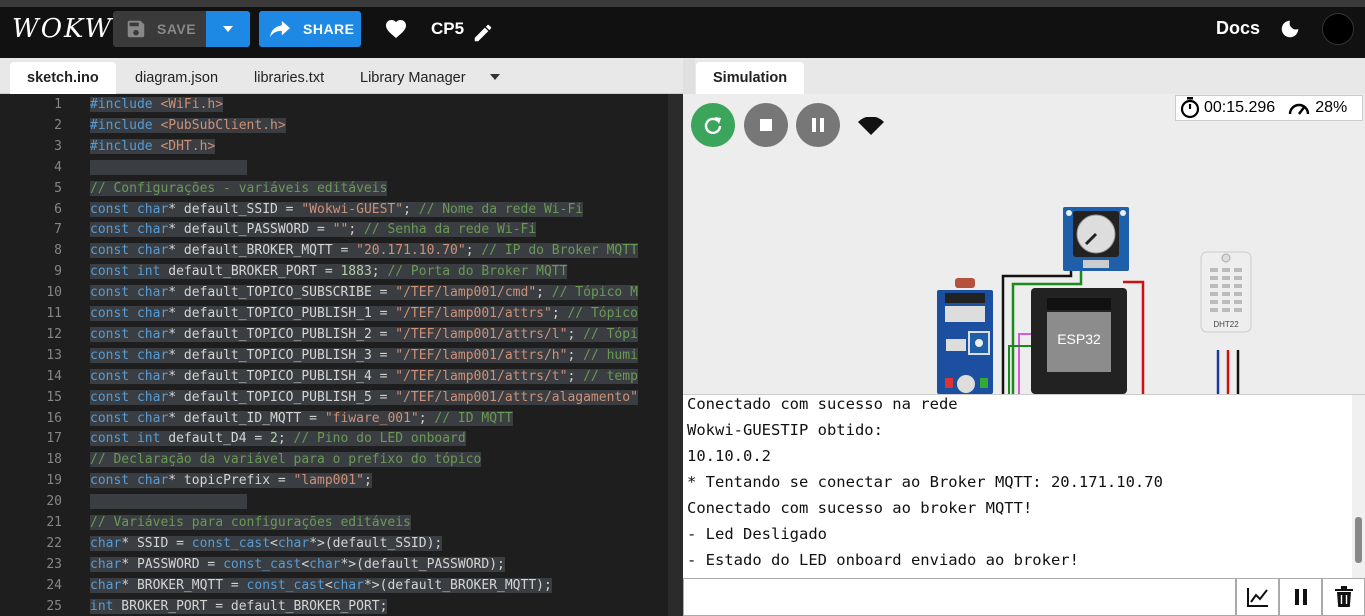 The image size is (1365, 616). What do you see at coordinates (860, 508) in the screenshot?
I see `serial-line: Conectado com sucesso ao broker MQTT!` at bounding box center [860, 508].